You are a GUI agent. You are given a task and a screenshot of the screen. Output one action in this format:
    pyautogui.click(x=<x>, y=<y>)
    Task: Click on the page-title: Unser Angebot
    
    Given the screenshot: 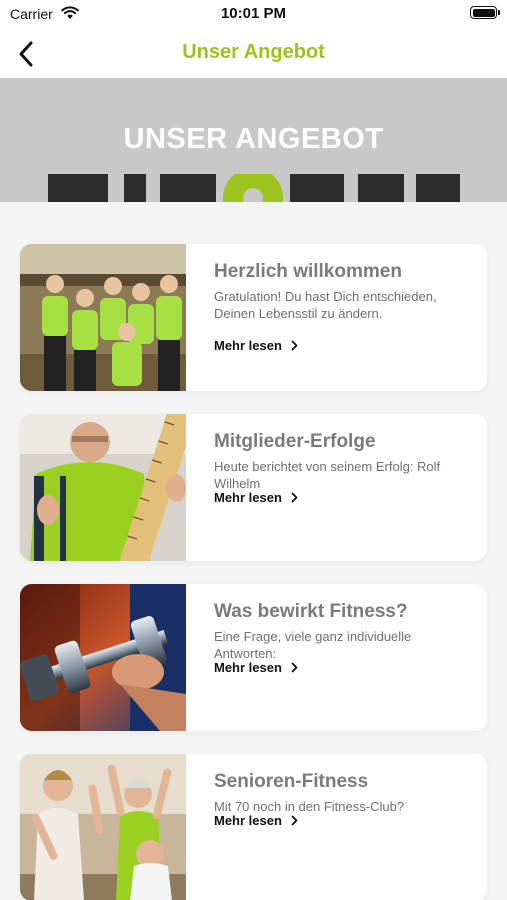 What is the action you would take?
    pyautogui.click(x=253, y=52)
    